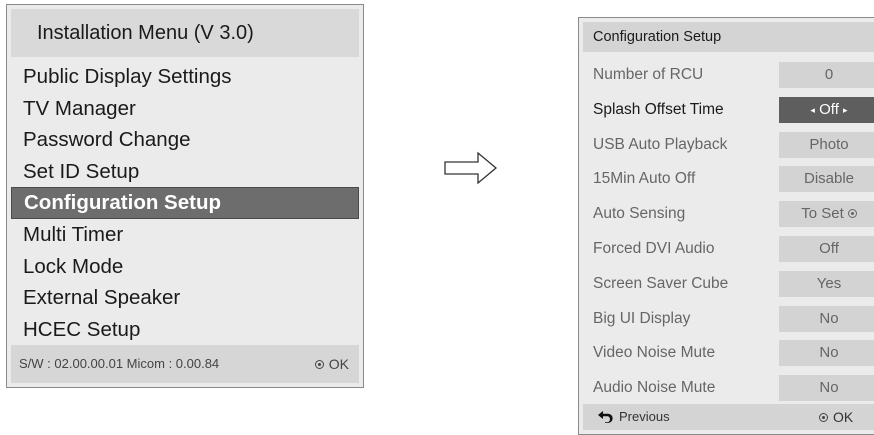 This screenshot has height=435, width=874. What do you see at coordinates (185, 267) in the screenshot?
I see `menu-item-lock-mode: Lock Mode` at bounding box center [185, 267].